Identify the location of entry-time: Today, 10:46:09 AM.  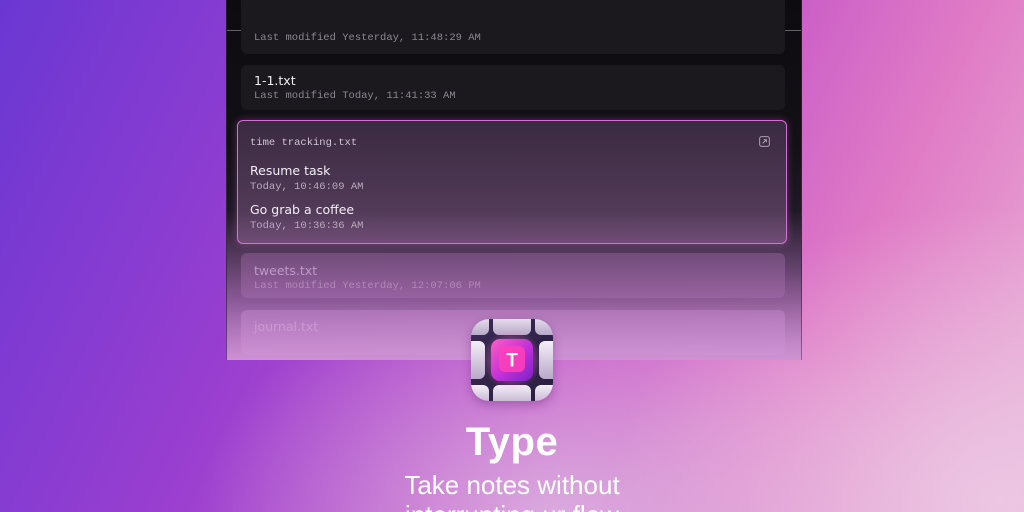
(307, 187).